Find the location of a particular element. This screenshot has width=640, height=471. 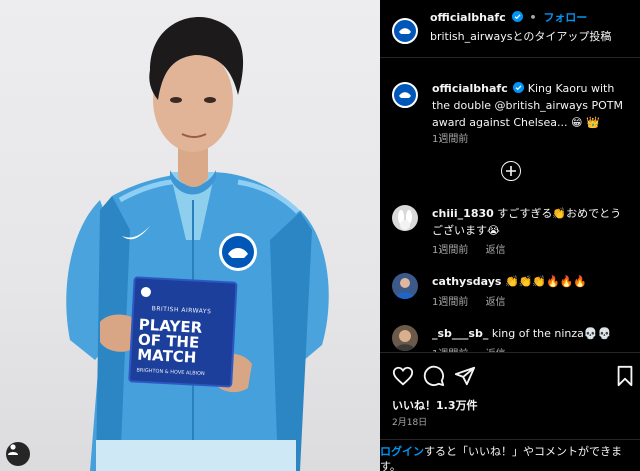

caption-avatar is located at coordinates (405, 95).